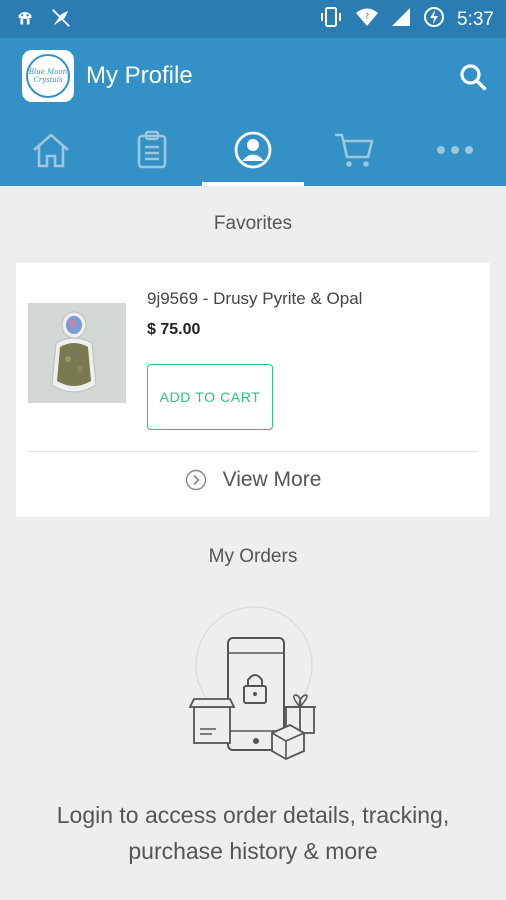 The image size is (506, 900). What do you see at coordinates (331, 19) in the screenshot?
I see `vibrate-icon` at bounding box center [331, 19].